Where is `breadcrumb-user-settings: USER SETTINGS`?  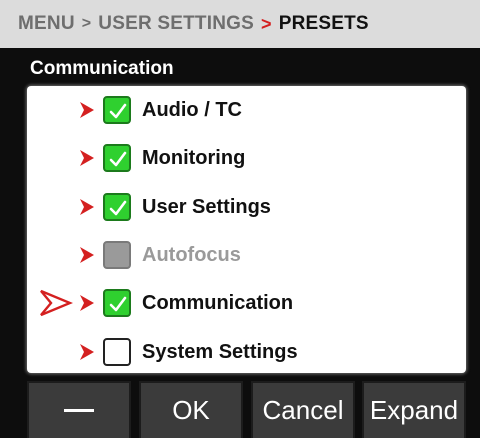 breadcrumb-user-settings: USER SETTINGS is located at coordinates (176, 24).